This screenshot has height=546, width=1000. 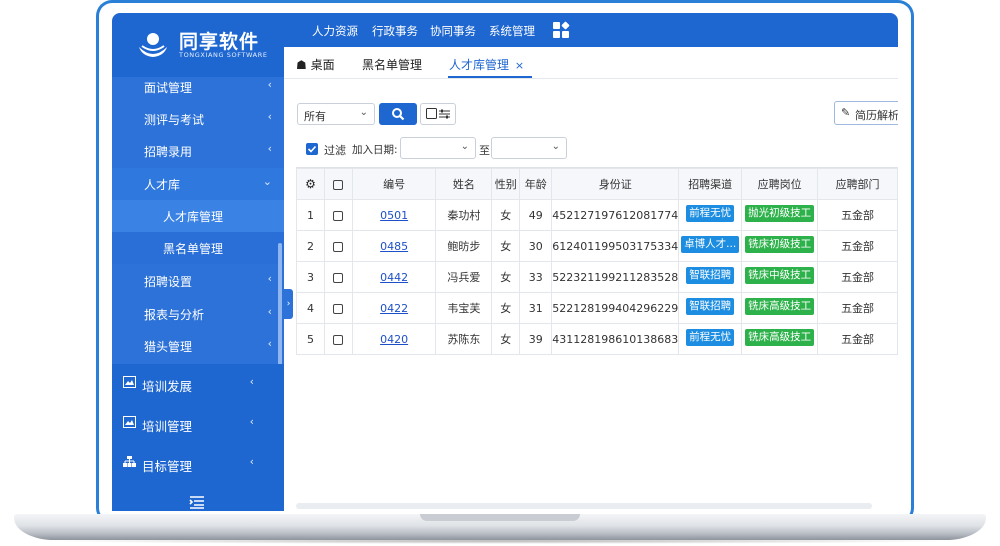 I want to click on sidebar-item-recruit-settings: 招聘设置 ‹, so click(x=198, y=281).